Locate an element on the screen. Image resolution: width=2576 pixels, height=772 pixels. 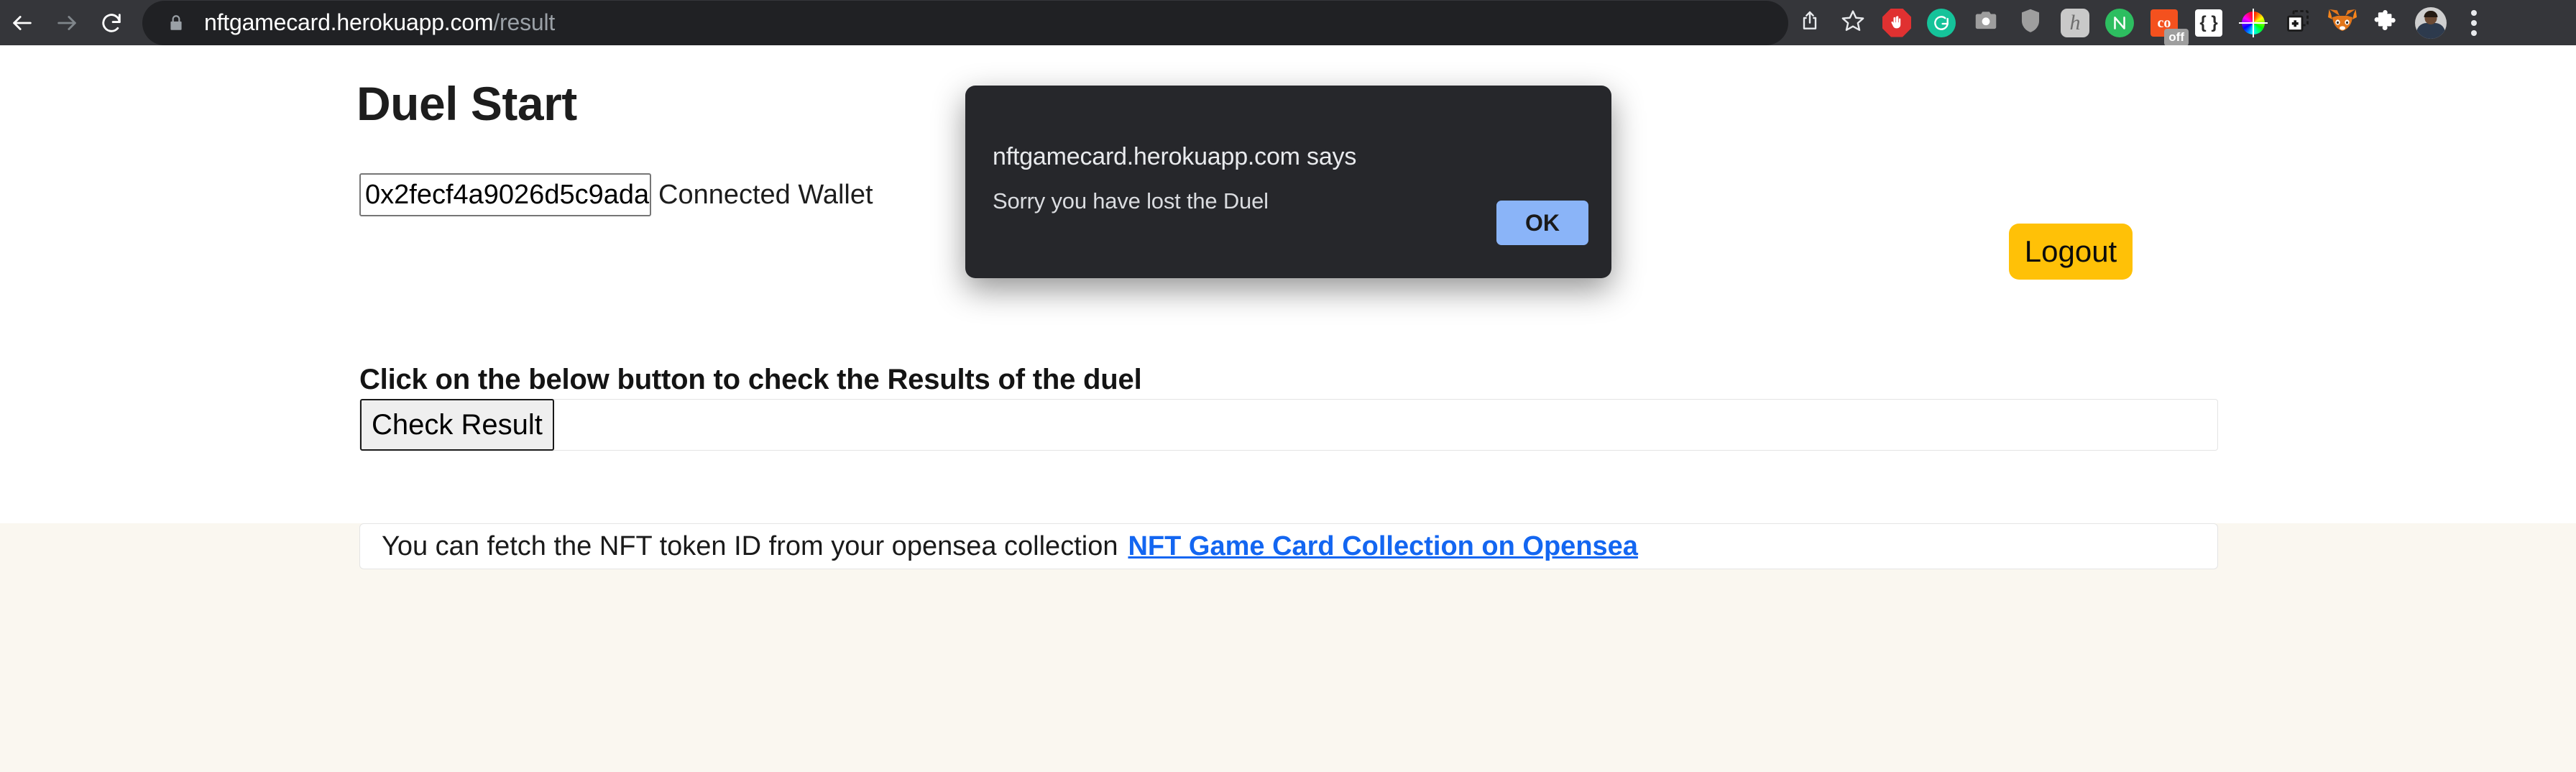
url-domain: nftgamecard.herokuapp.com is located at coordinates (349, 22).